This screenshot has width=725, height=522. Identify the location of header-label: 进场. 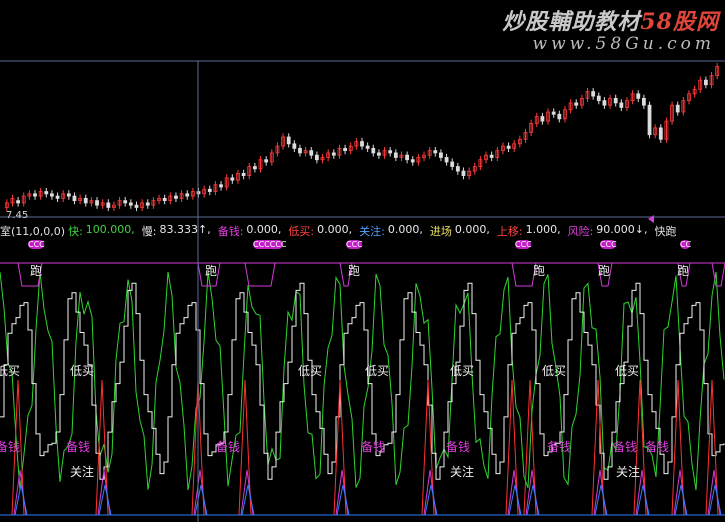
(440, 231).